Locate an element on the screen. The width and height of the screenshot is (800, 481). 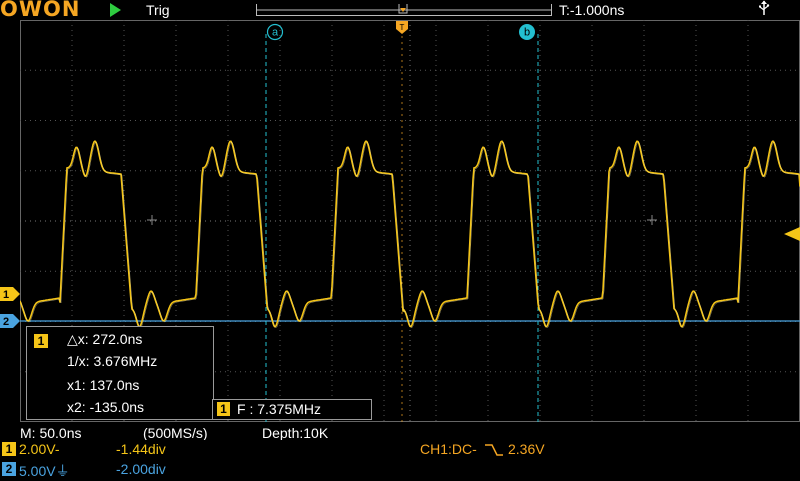
ch1-badge: 1 is located at coordinates (9, 449).